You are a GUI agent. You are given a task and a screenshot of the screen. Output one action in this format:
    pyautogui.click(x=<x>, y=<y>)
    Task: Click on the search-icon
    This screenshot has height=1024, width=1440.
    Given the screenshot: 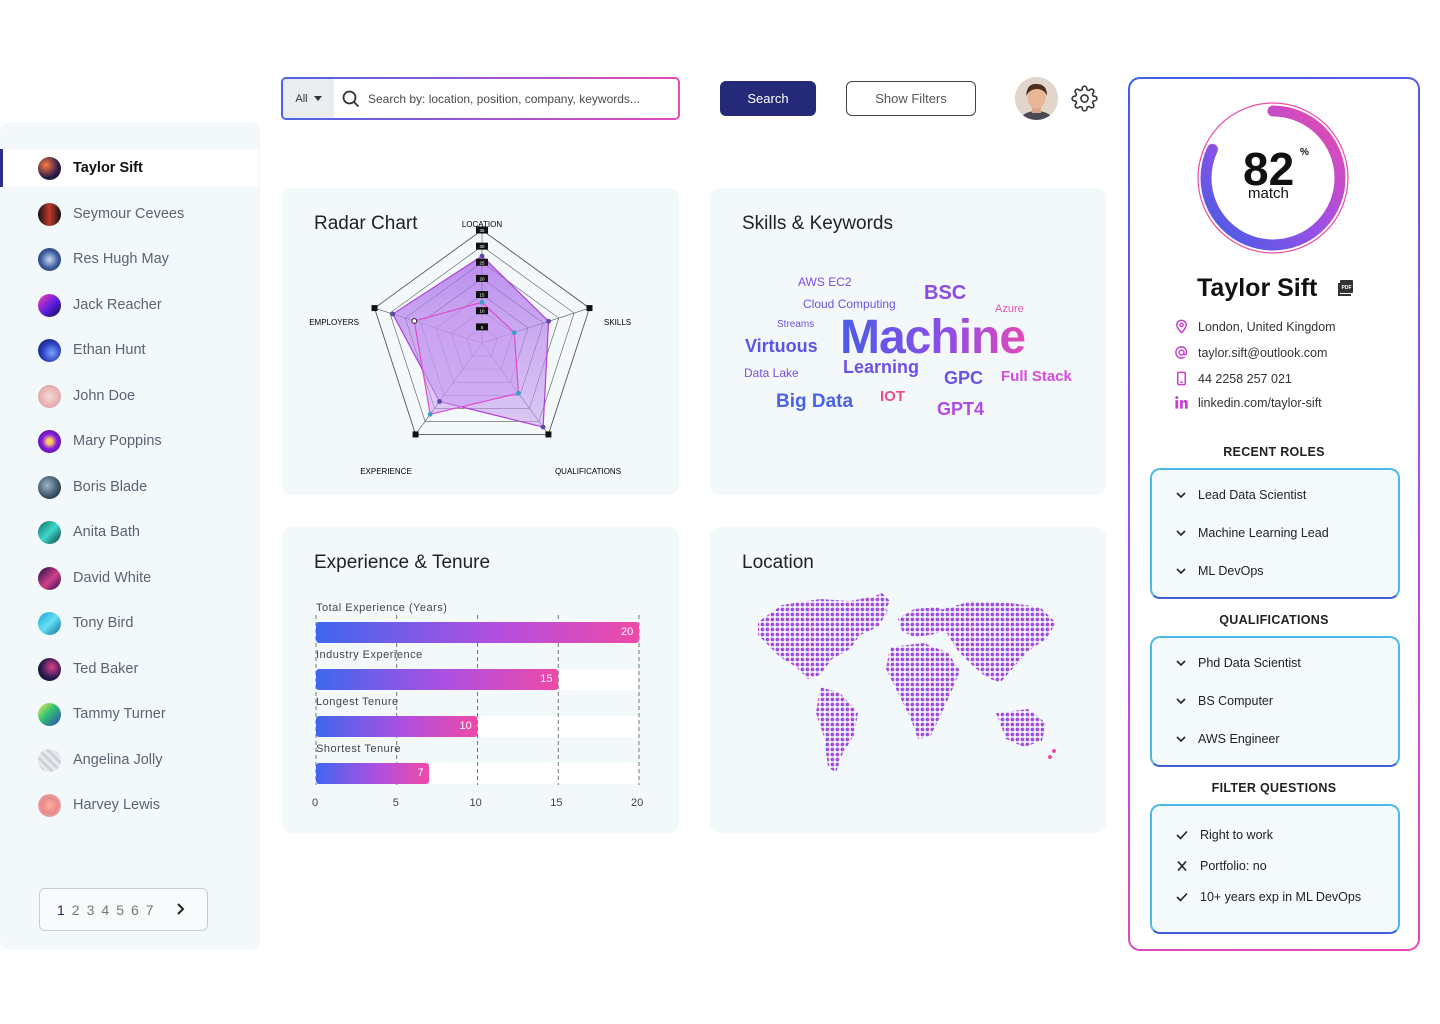 What is the action you would take?
    pyautogui.click(x=351, y=98)
    